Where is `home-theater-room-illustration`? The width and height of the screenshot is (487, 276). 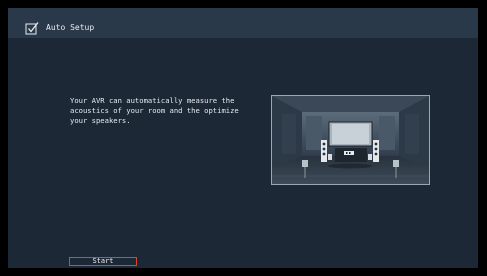
home-theater-room-illustration is located at coordinates (350, 140).